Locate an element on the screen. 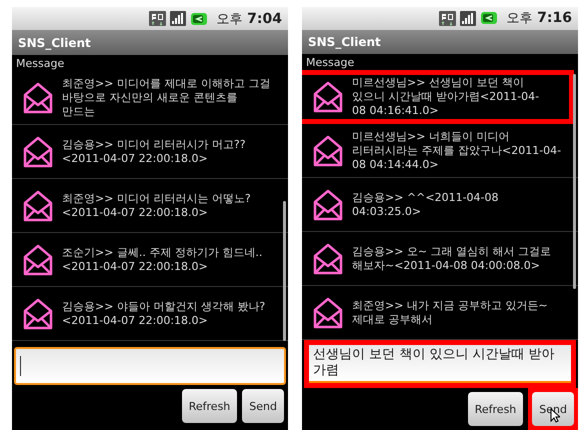  message-text: 최준영>> 미디어 리터러시는 어떻노?<2011-04-07 22:00:18.0> is located at coordinates (157, 206).